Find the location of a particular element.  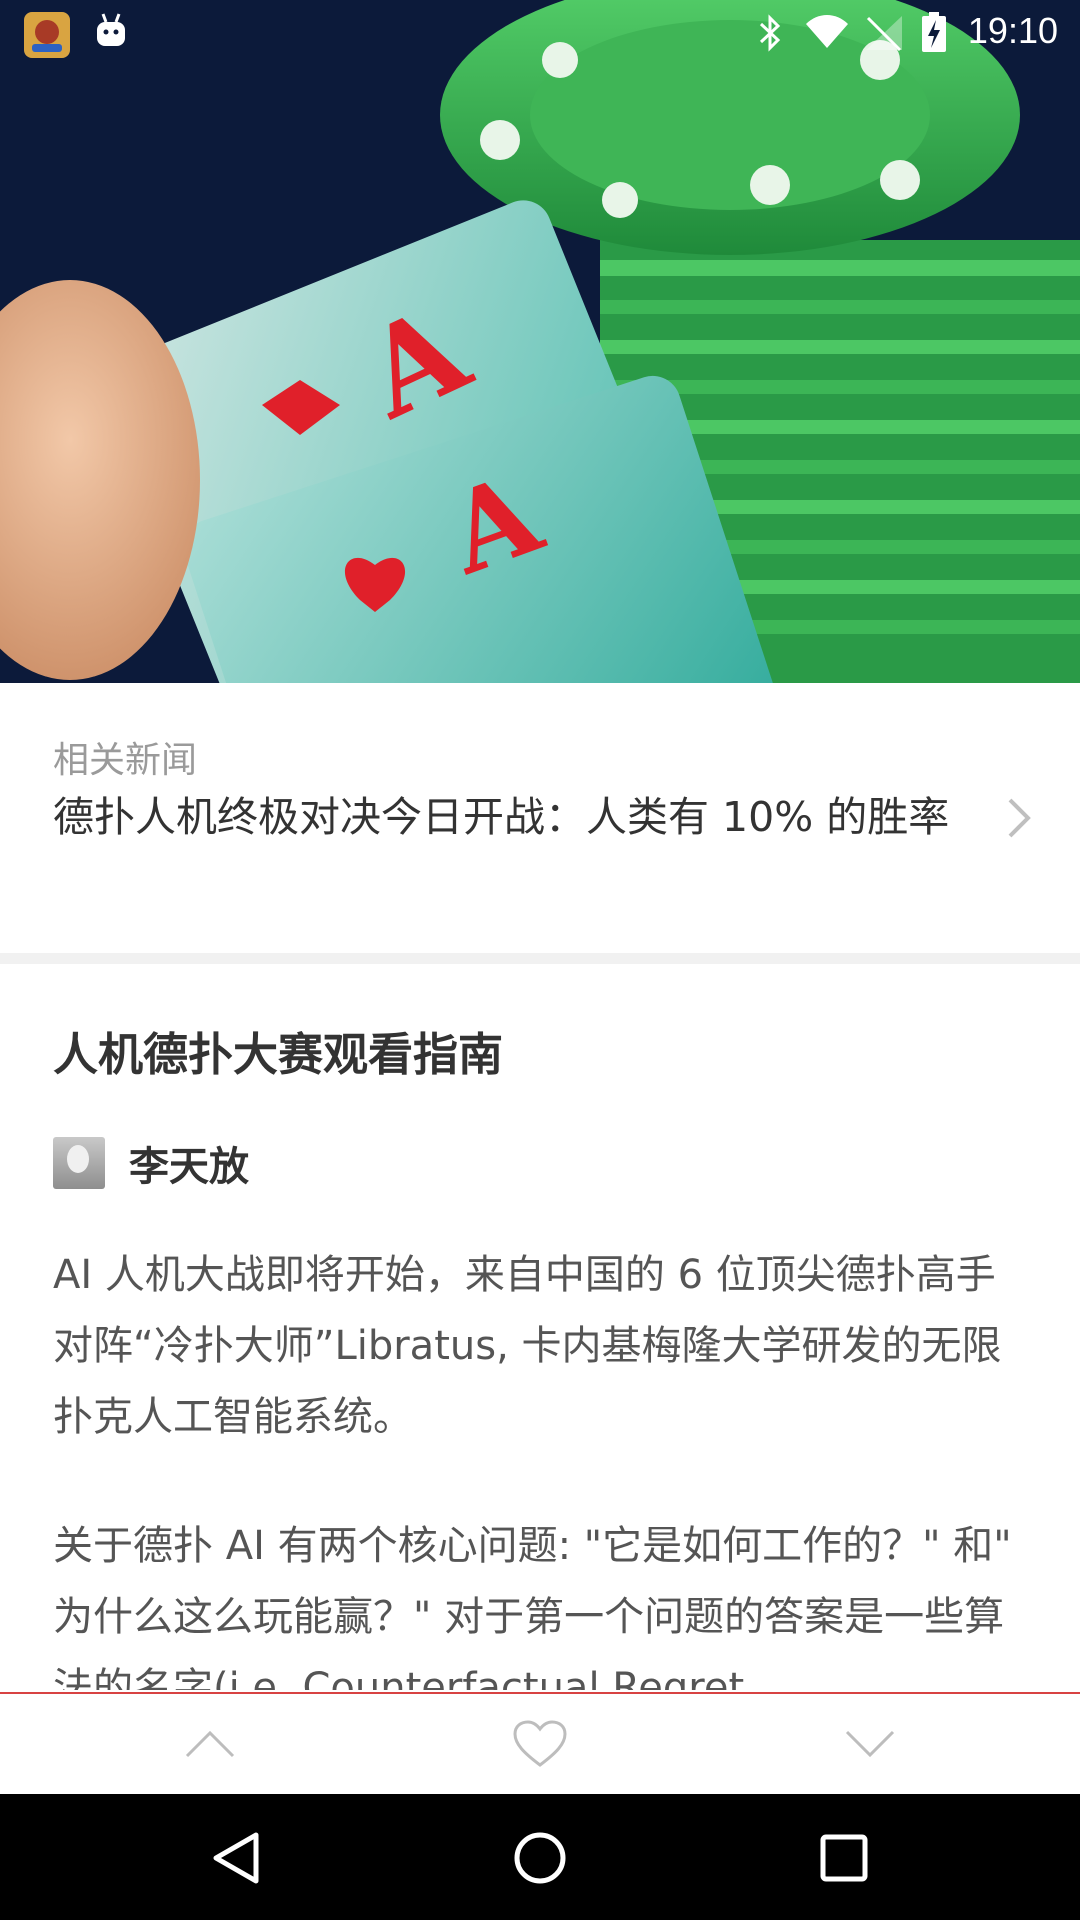

like-button is located at coordinates (540, 1744).